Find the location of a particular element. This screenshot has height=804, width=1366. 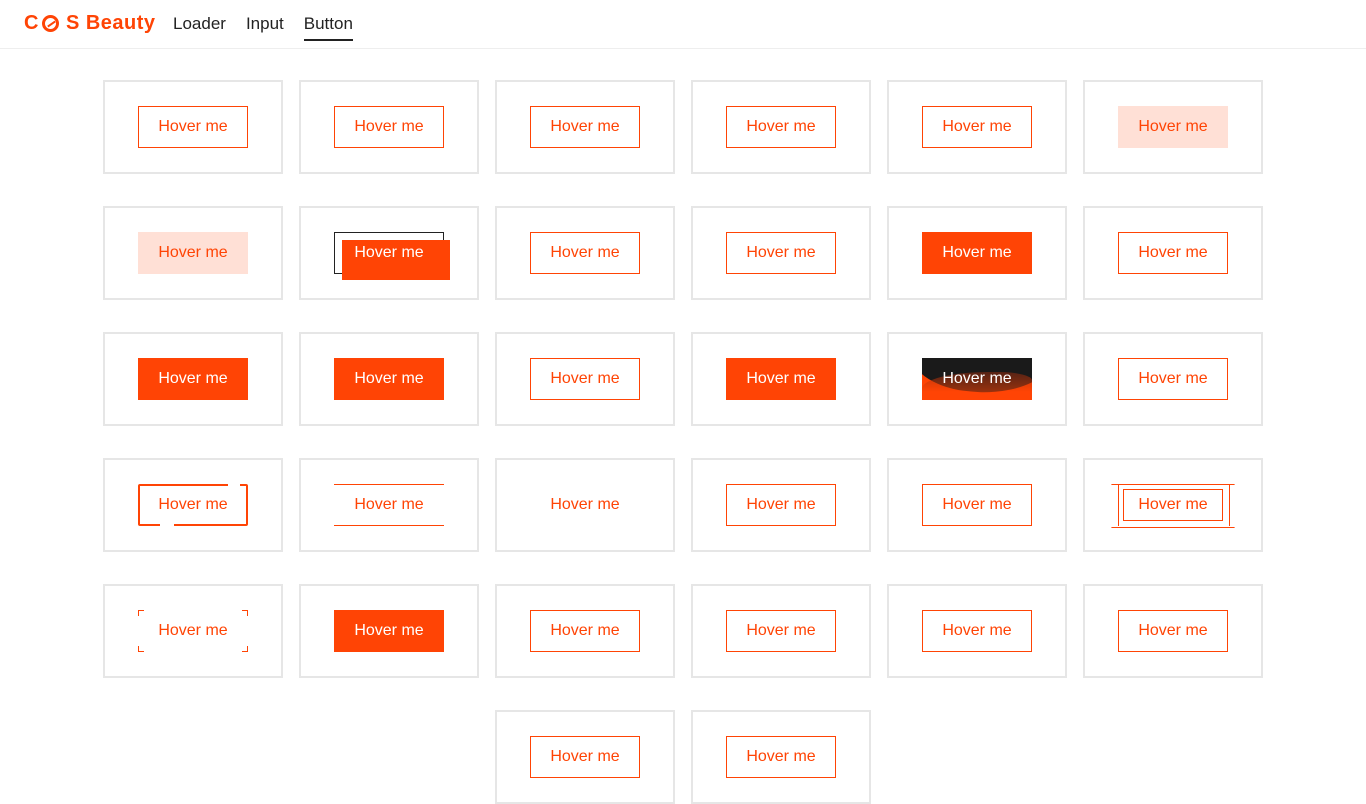

nav-link-loader: Loader is located at coordinates (199, 27).